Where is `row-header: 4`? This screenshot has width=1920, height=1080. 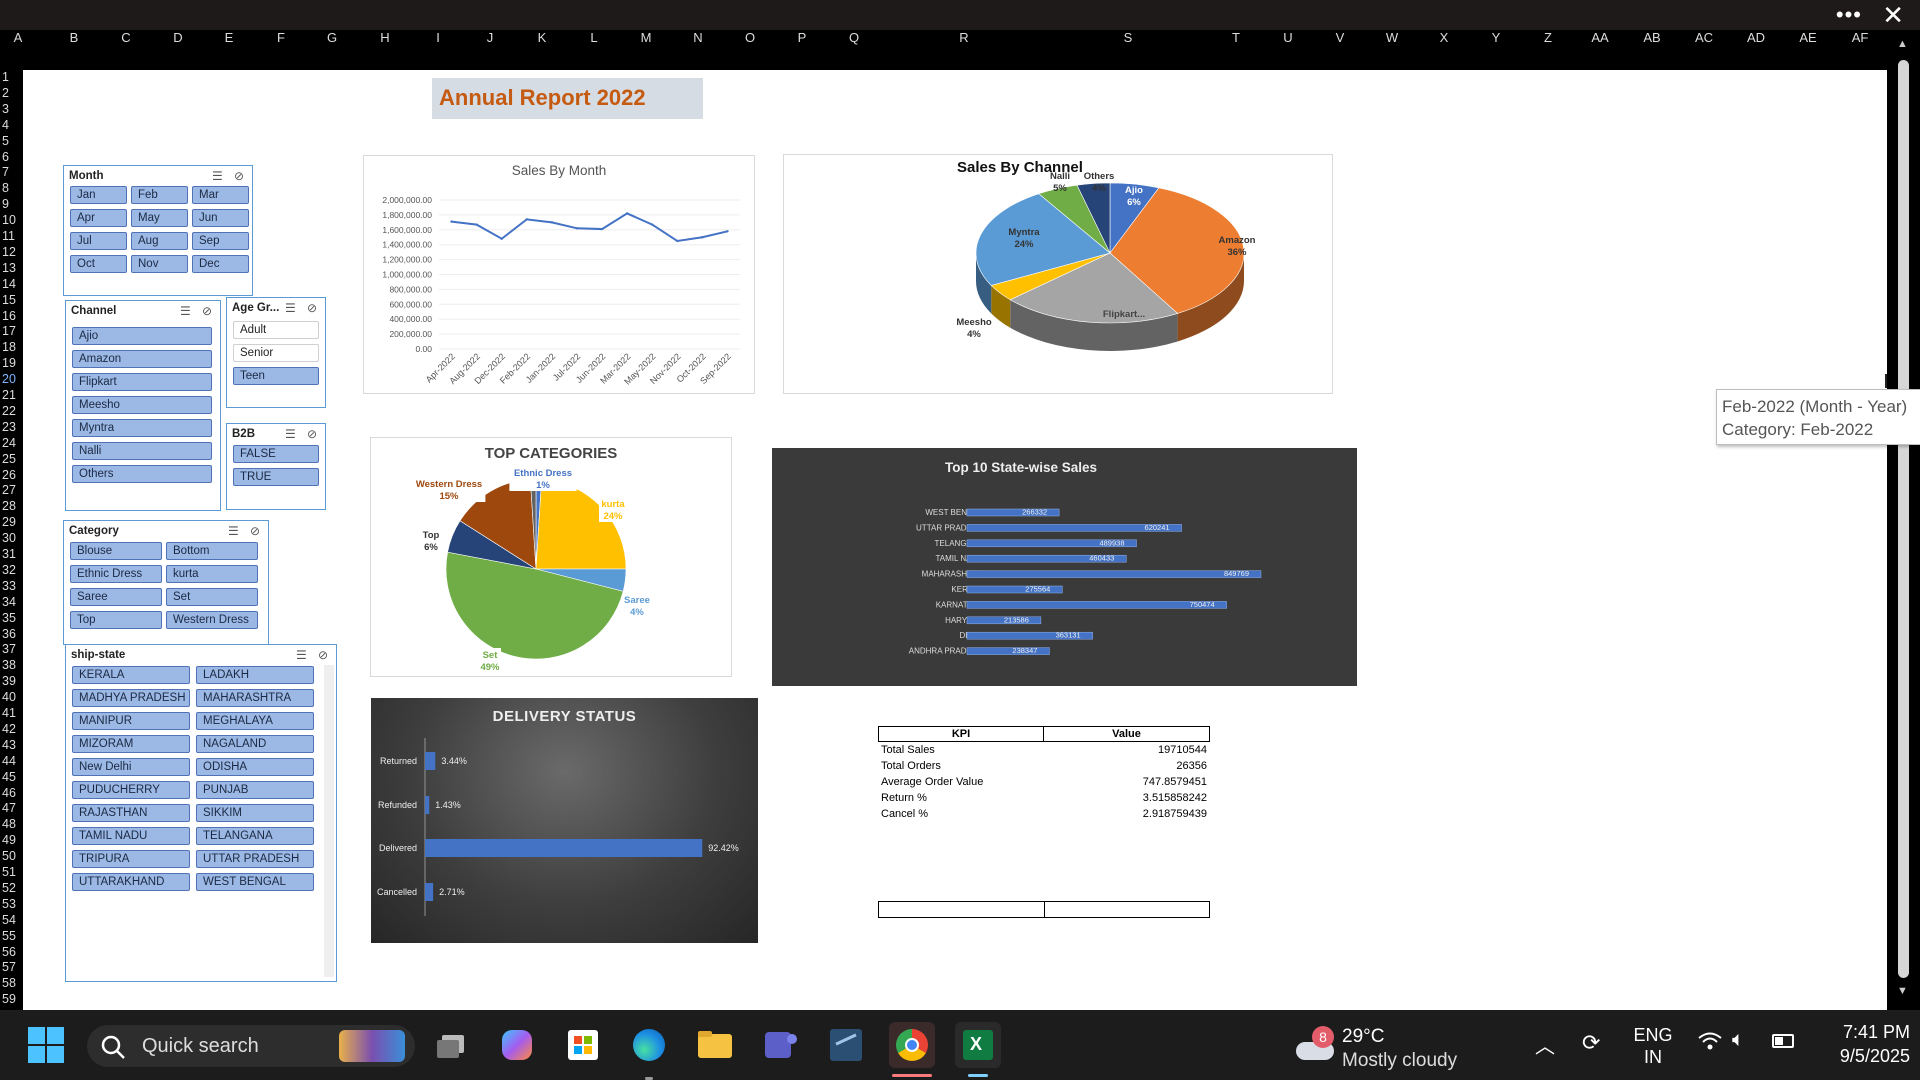
row-header: 4 is located at coordinates (5, 125).